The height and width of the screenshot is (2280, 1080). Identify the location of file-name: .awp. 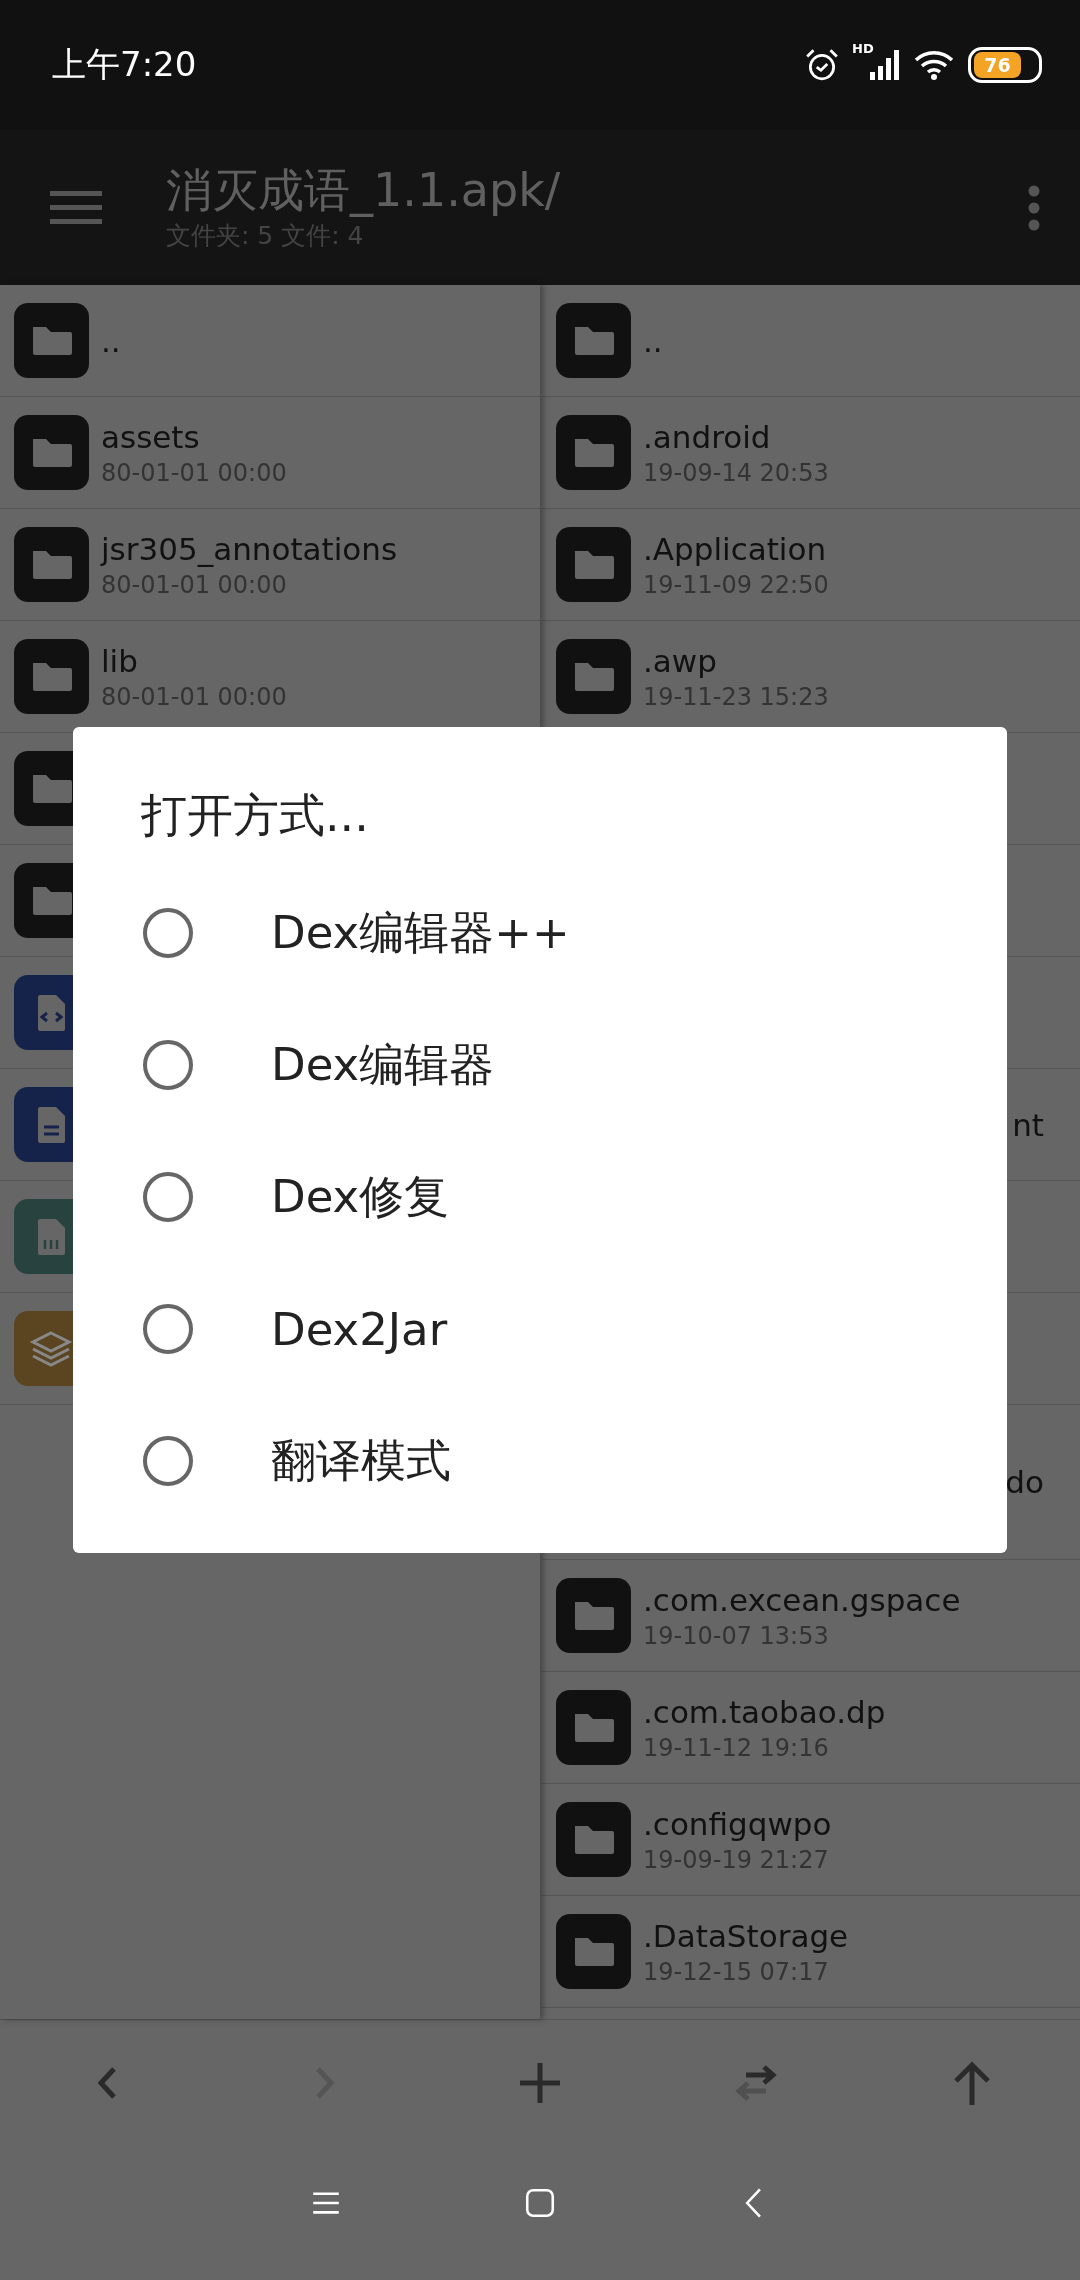
(736, 660).